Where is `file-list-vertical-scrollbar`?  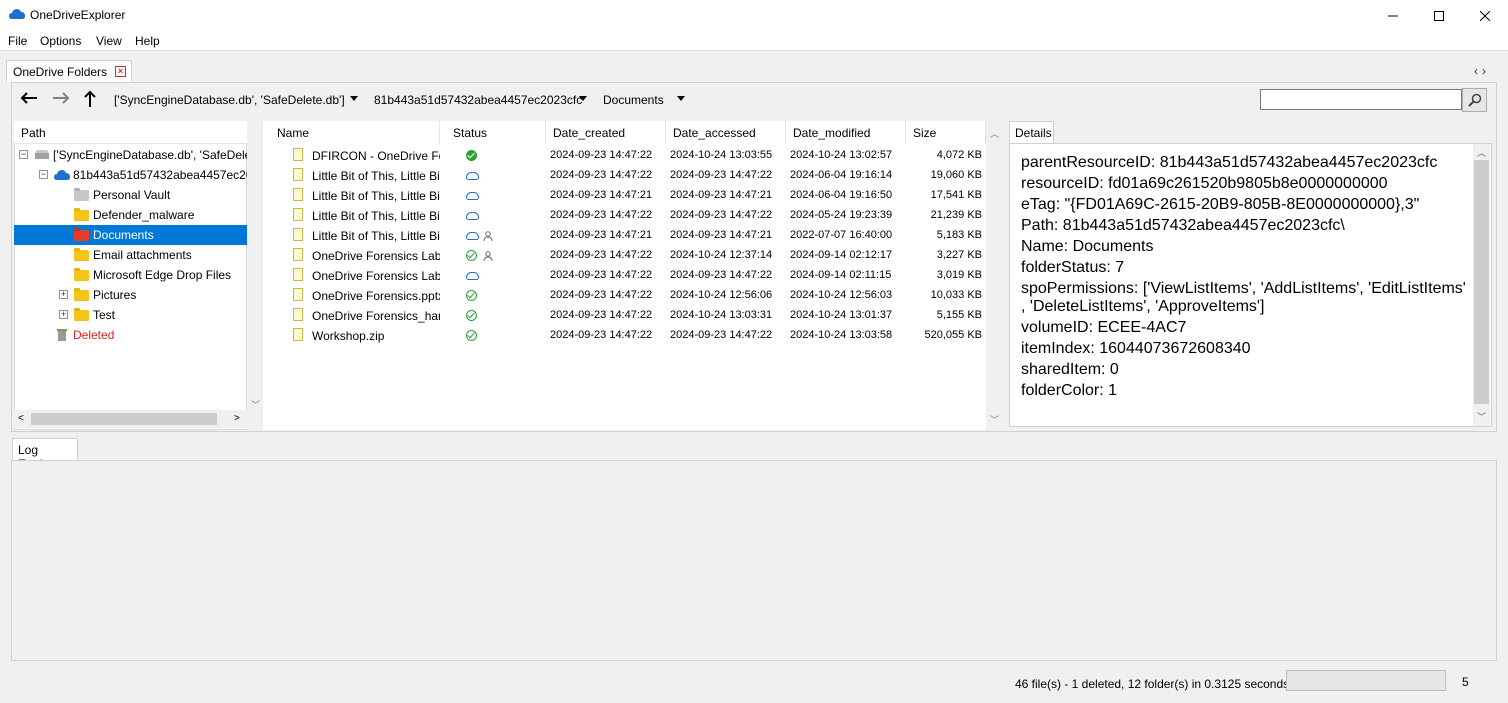
file-list-vertical-scrollbar is located at coordinates (994, 275).